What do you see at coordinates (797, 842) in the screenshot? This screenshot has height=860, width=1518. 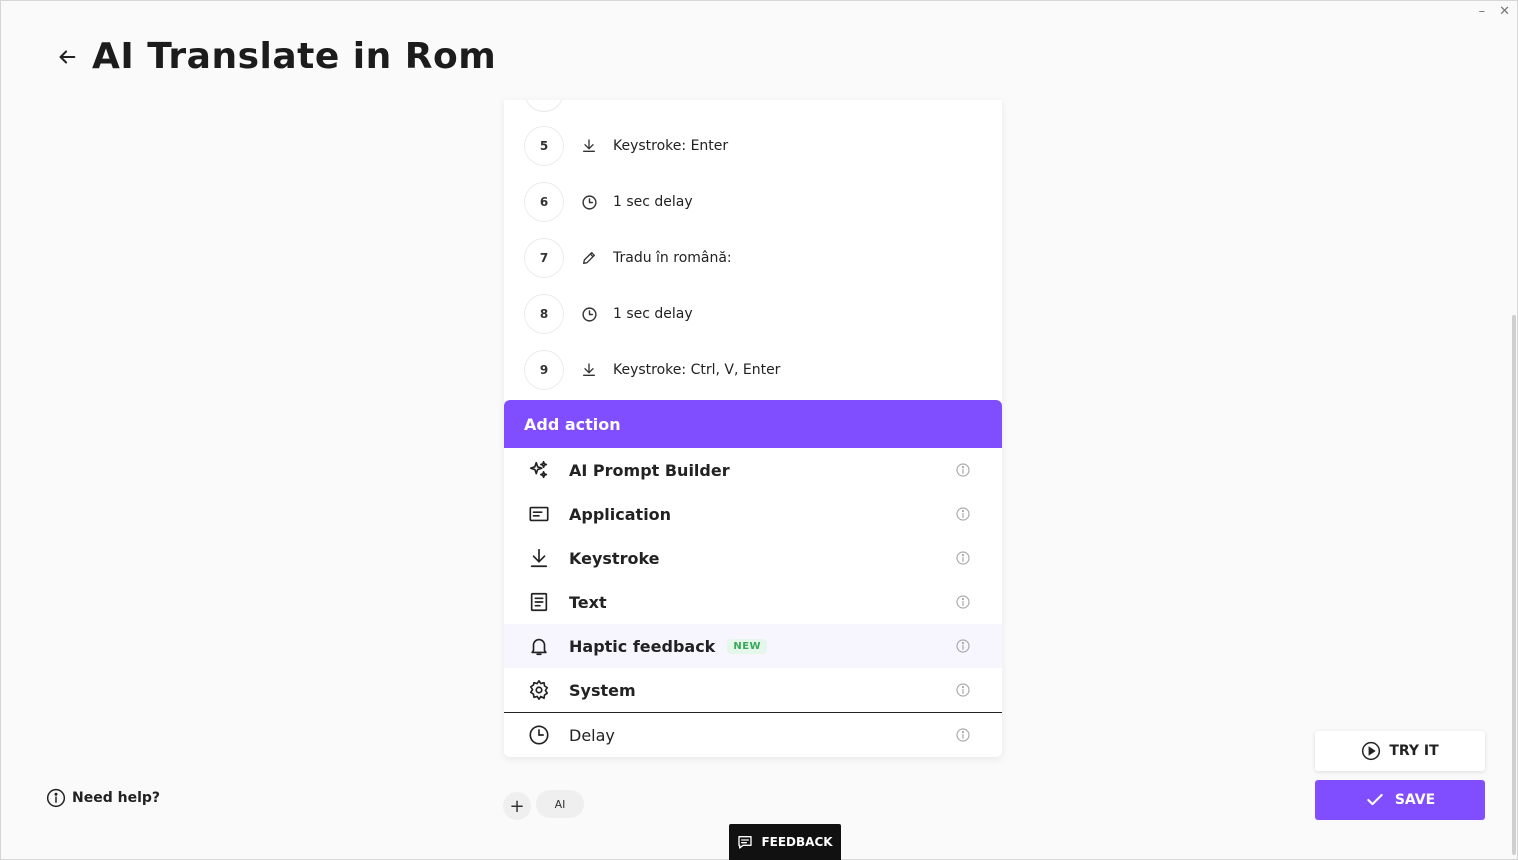 I see `feedback-label: FEEDBACK` at bounding box center [797, 842].